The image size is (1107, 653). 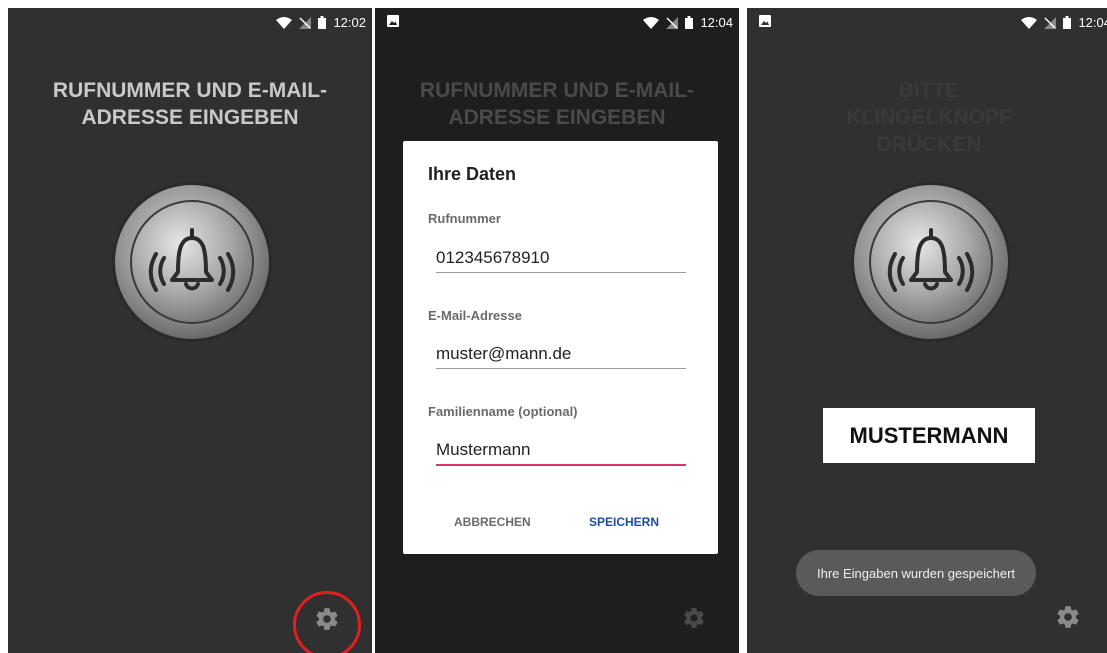 I want to click on cancel-button: ABBRECHEN, so click(x=492, y=522).